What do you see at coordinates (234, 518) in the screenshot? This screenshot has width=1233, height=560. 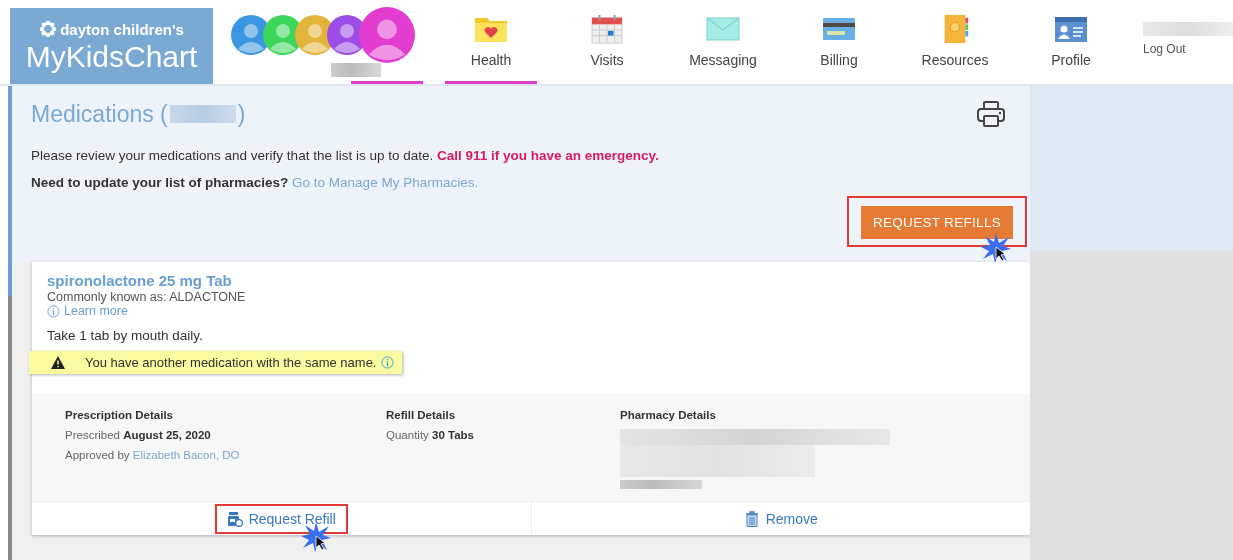 I see `pill-bottle-icon` at bounding box center [234, 518].